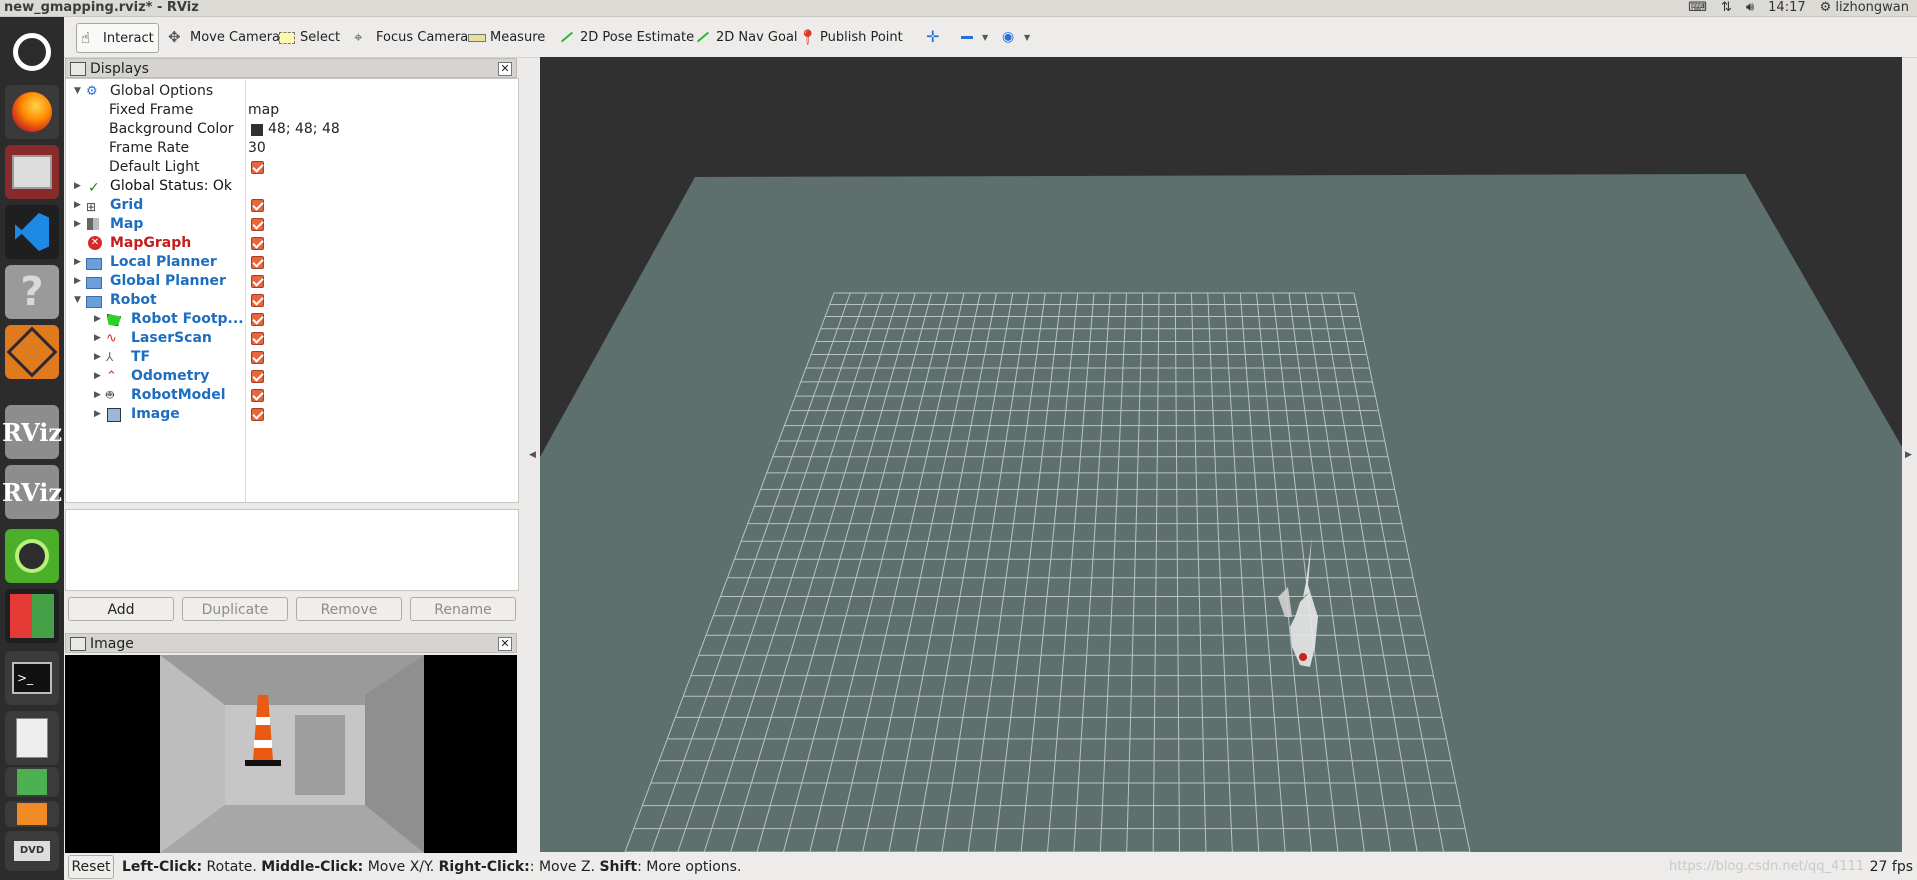 The width and height of the screenshot is (1917, 880). What do you see at coordinates (934, 37) in the screenshot?
I see `add-tool-button: ✛` at bounding box center [934, 37].